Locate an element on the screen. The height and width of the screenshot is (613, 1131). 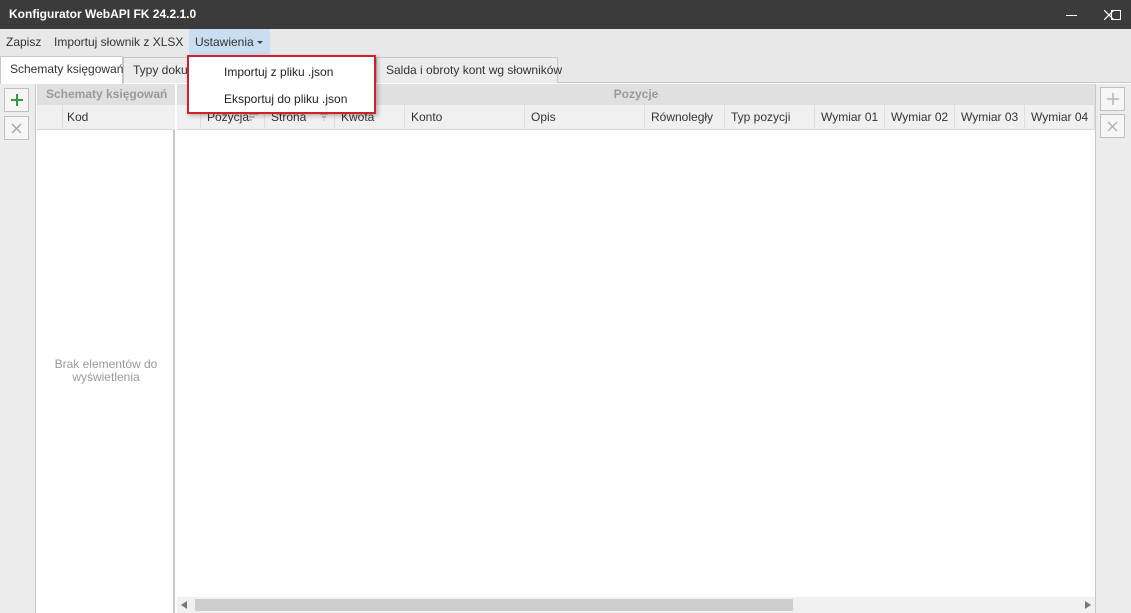
add-scheme-button is located at coordinates (16, 100).